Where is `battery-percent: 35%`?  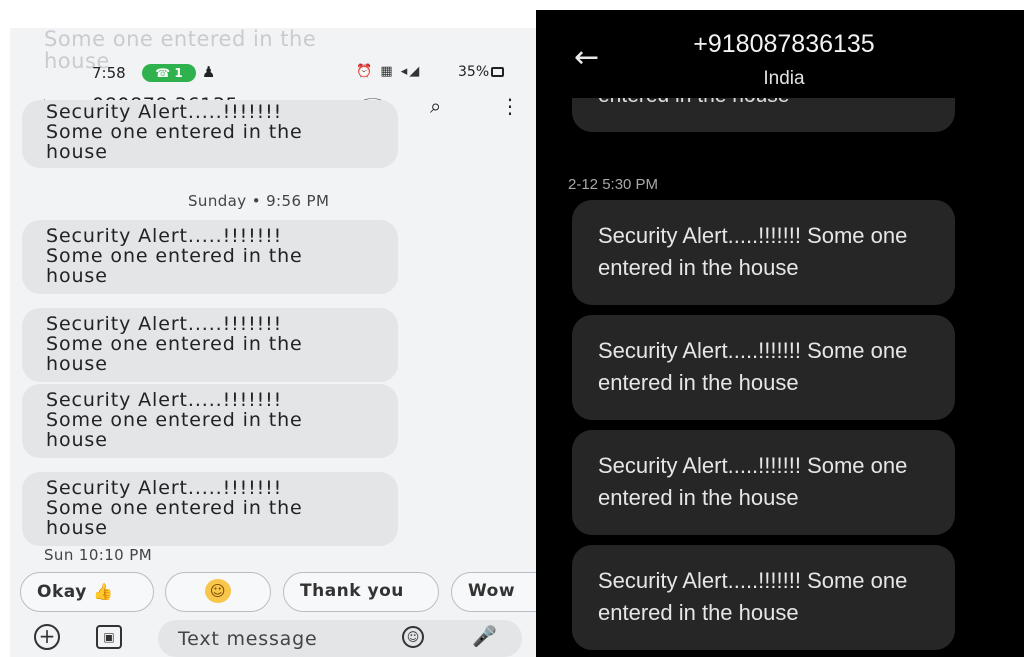 battery-percent: 35% is located at coordinates (474, 72).